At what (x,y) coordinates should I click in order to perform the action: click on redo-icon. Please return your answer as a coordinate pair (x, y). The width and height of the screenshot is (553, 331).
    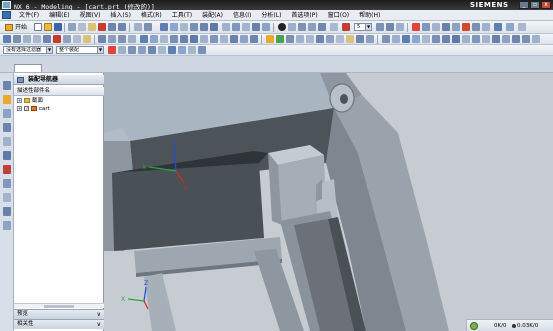
    Looking at the image, I should click on (122, 27).